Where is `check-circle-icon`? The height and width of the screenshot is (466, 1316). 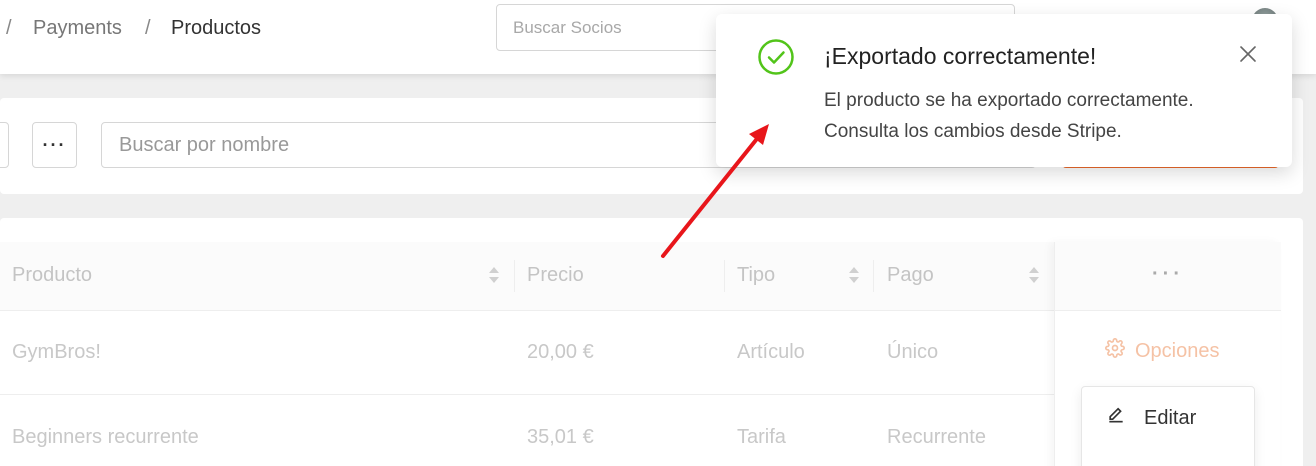
check-circle-icon is located at coordinates (776, 57).